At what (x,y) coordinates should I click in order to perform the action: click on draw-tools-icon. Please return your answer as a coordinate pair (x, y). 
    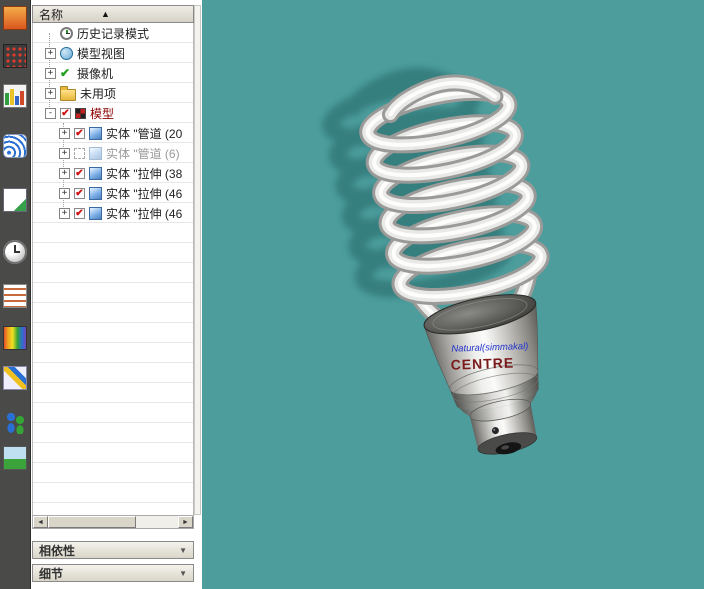
    Looking at the image, I should click on (15, 378).